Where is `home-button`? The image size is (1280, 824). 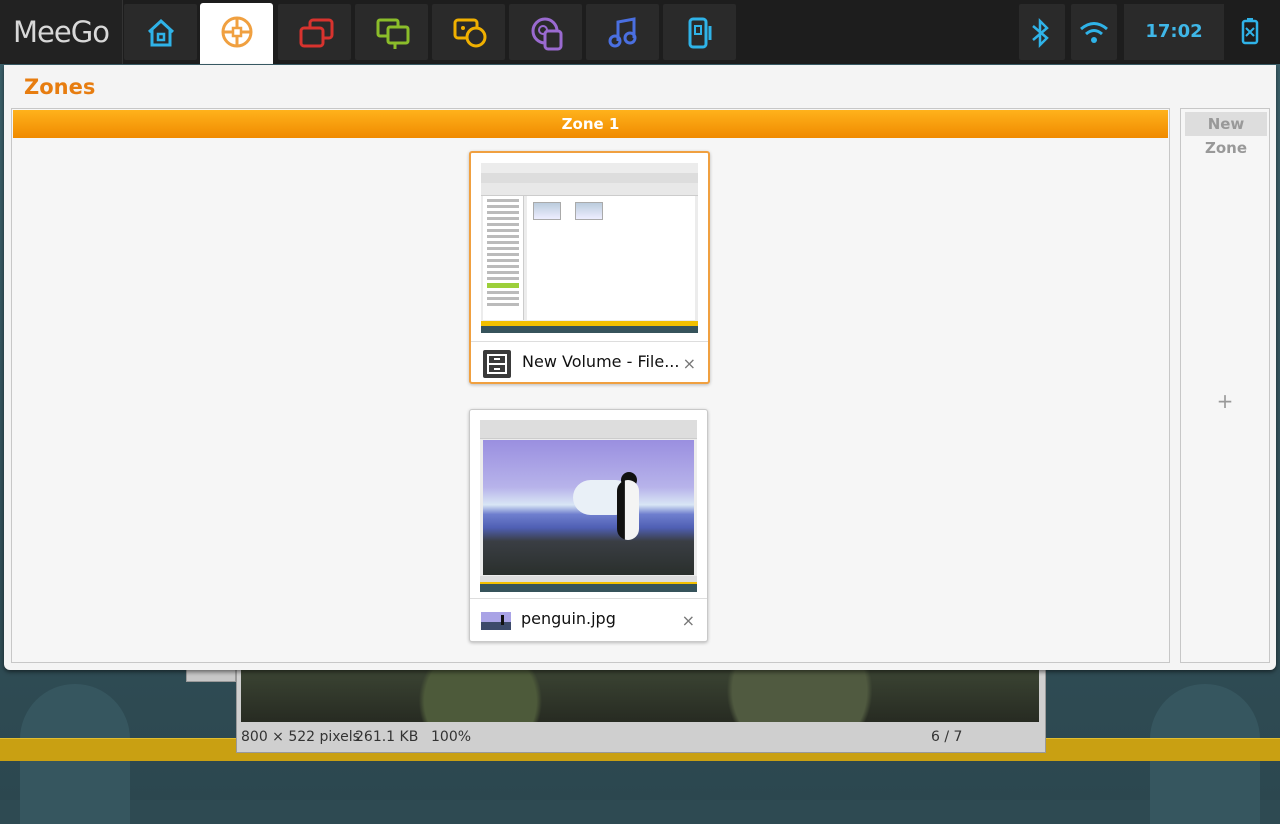
home-button is located at coordinates (160, 32).